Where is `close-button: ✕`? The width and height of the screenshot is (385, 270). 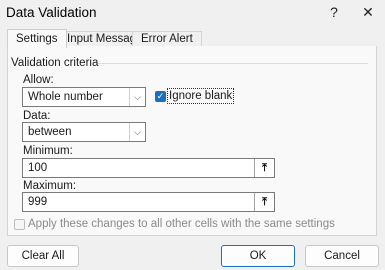
close-button: ✕ is located at coordinates (368, 12).